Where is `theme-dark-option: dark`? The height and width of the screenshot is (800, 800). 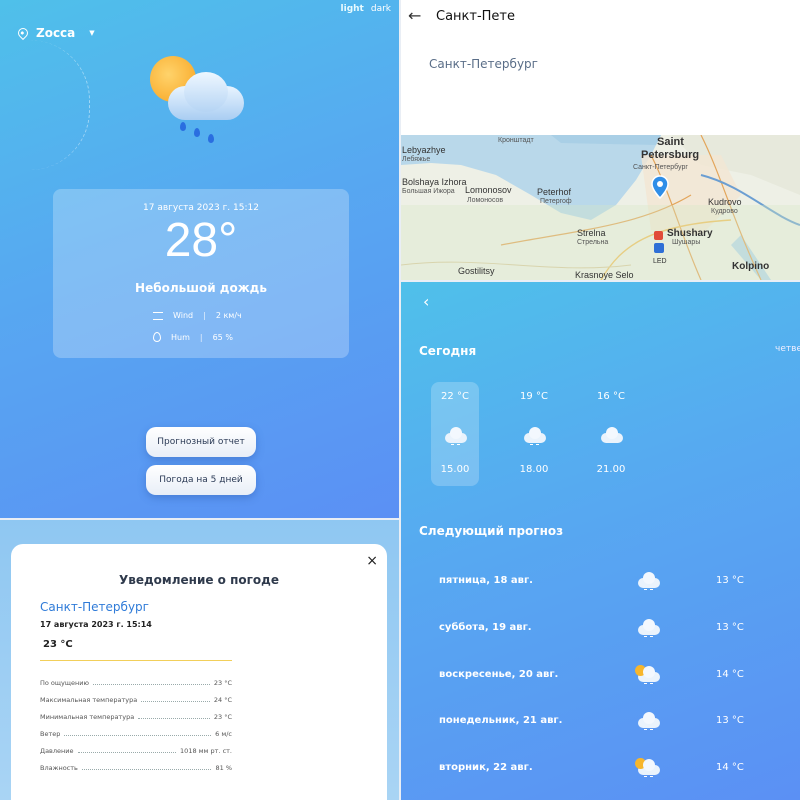
theme-dark-option: dark is located at coordinates (381, 9).